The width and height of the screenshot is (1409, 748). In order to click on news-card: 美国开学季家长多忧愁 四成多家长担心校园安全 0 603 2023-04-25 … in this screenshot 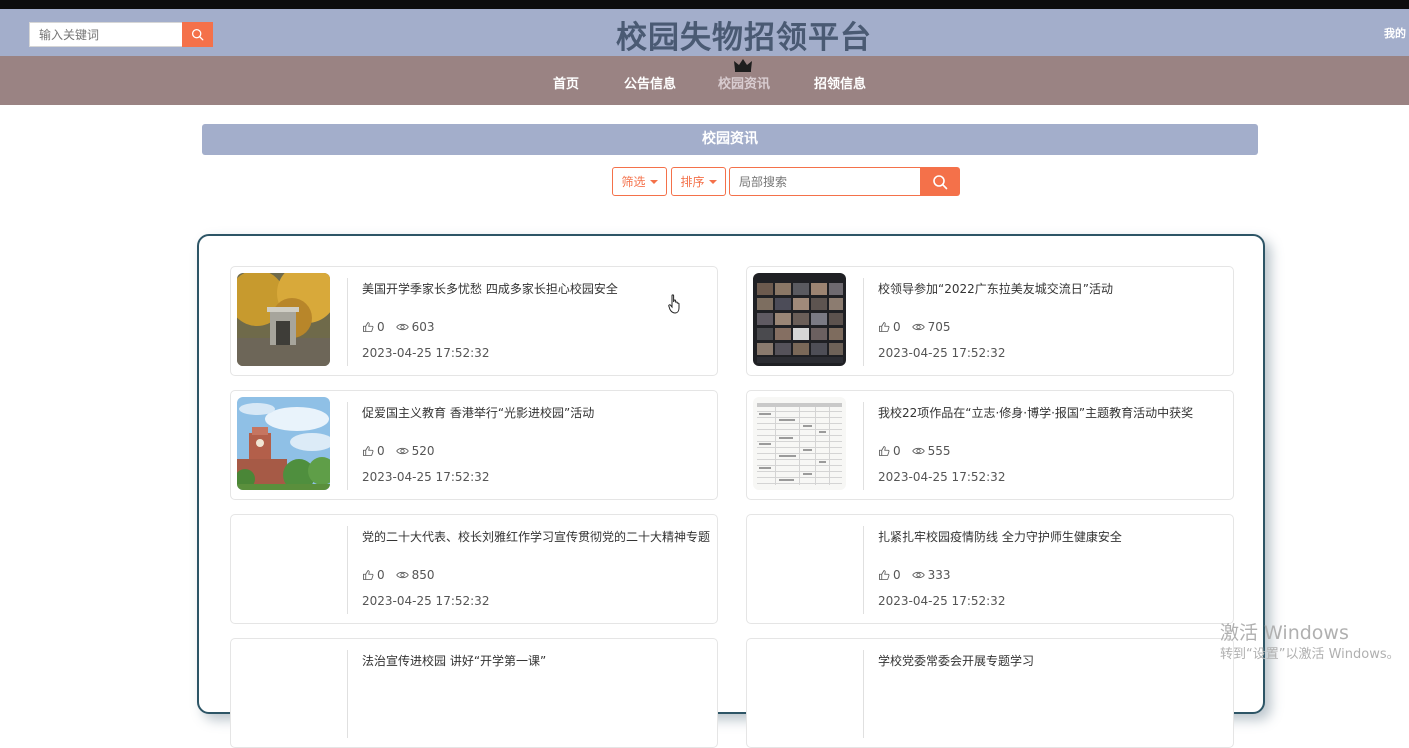, I will do `click(474, 321)`.